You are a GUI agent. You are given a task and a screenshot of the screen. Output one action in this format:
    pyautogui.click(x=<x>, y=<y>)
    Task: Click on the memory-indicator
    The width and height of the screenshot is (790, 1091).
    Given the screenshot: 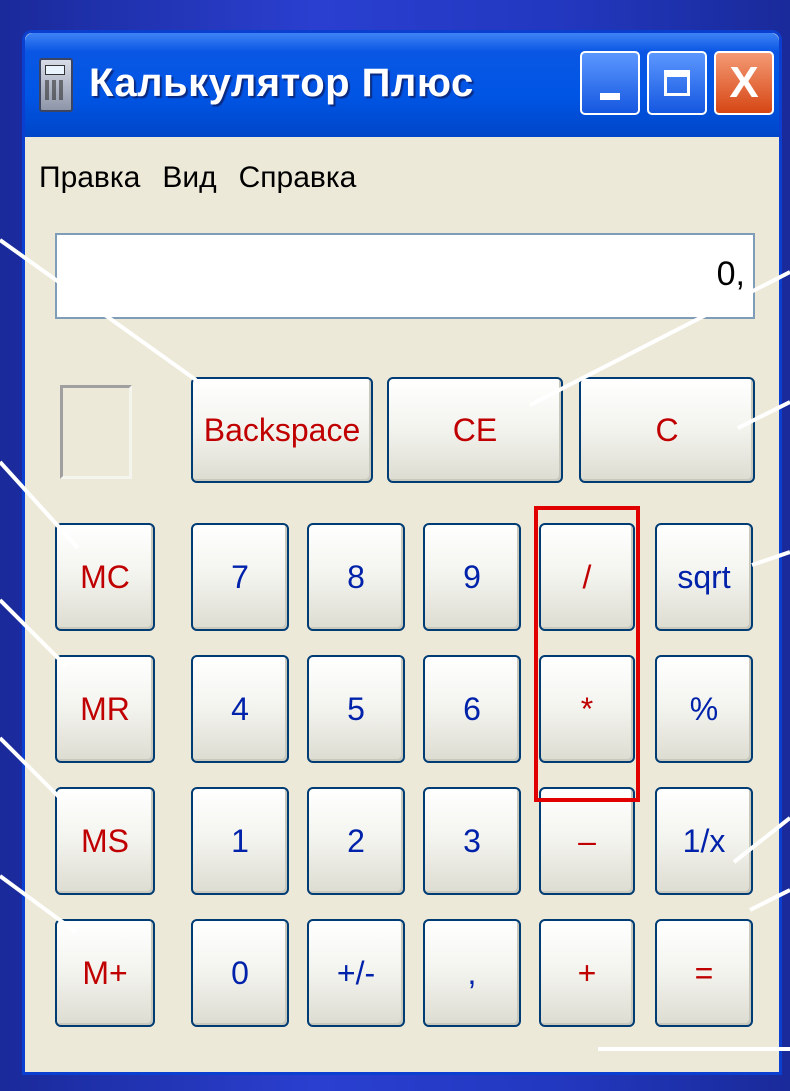 What is the action you would take?
    pyautogui.click(x=96, y=432)
    